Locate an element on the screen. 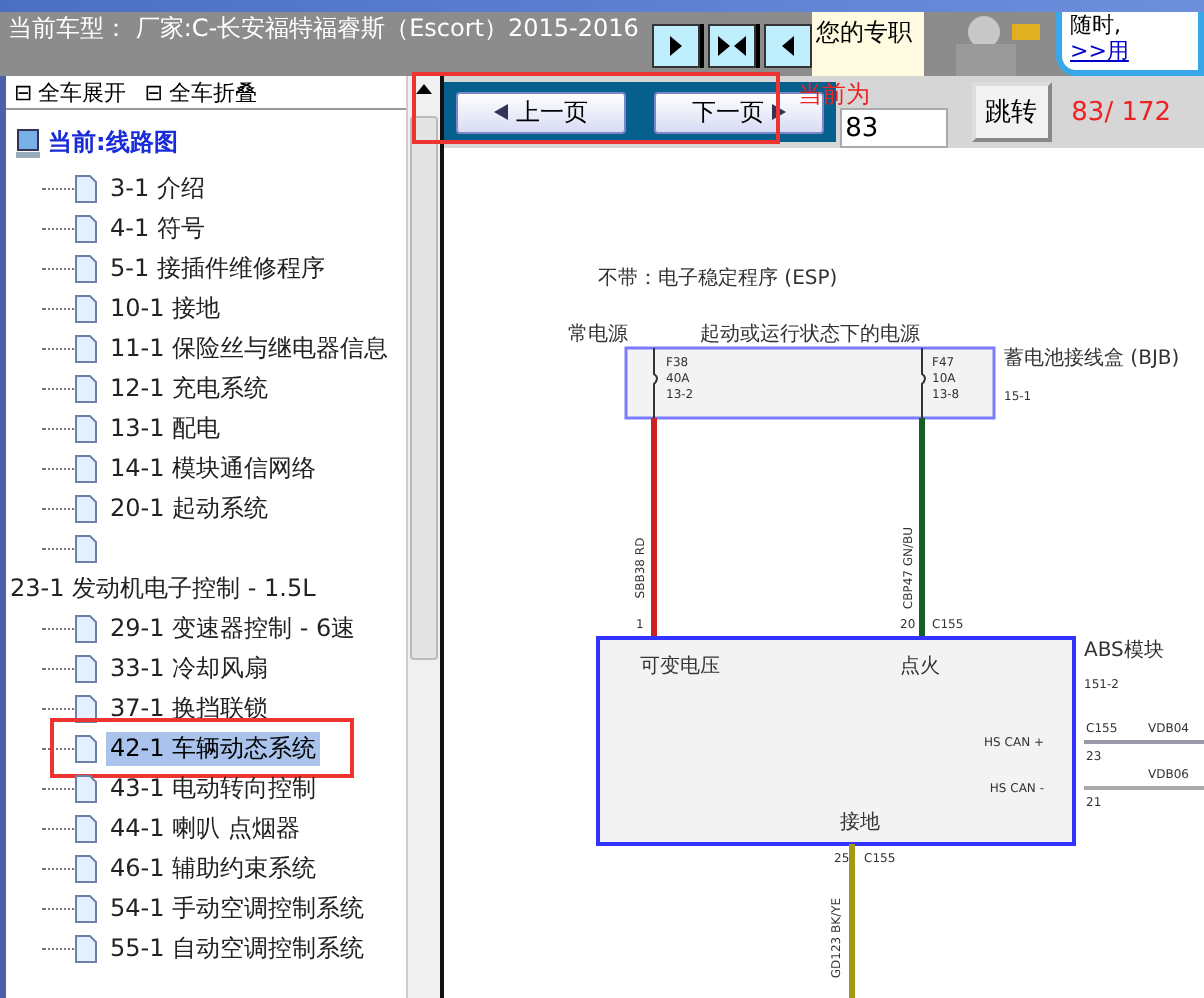  tree-item: 11-1 保险丝与继电器信息 is located at coordinates (249, 348).